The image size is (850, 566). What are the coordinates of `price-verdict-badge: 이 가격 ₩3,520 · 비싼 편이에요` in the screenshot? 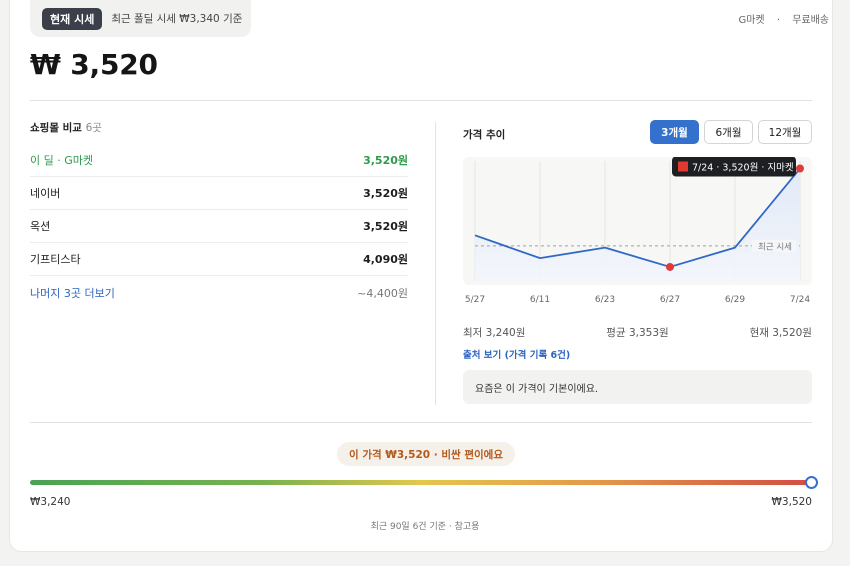 It's located at (426, 454).